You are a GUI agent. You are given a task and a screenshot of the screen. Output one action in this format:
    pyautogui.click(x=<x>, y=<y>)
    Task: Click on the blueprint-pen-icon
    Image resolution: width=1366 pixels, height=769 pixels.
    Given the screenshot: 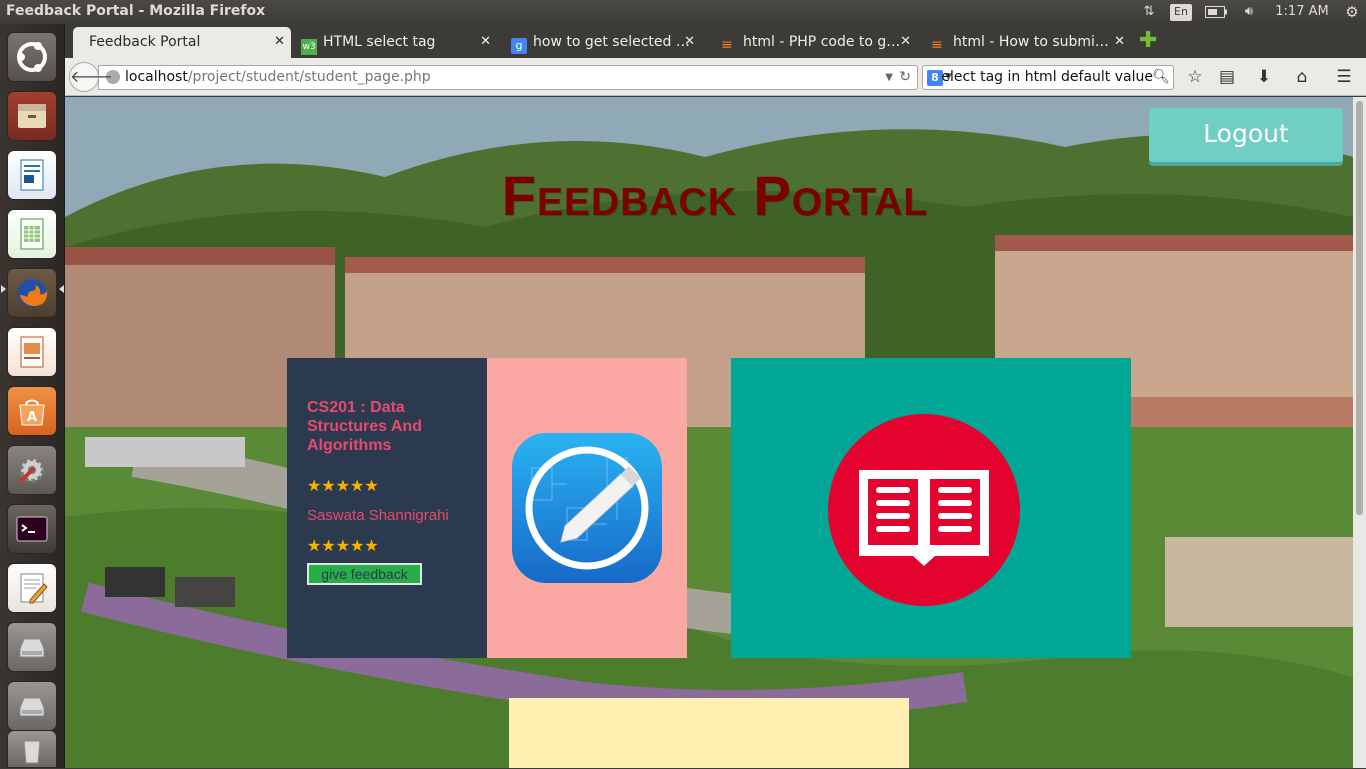 What is the action you would take?
    pyautogui.click(x=587, y=508)
    